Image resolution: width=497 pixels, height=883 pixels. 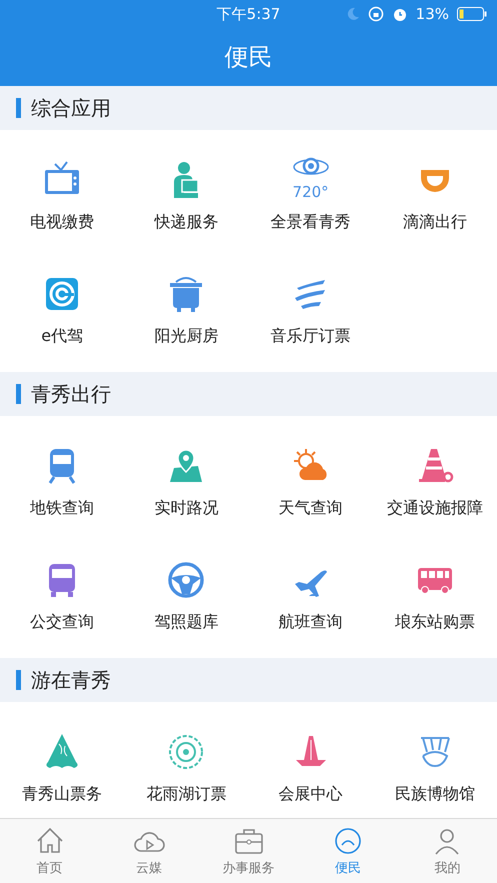 I want to click on alarm-icon, so click(x=400, y=14).